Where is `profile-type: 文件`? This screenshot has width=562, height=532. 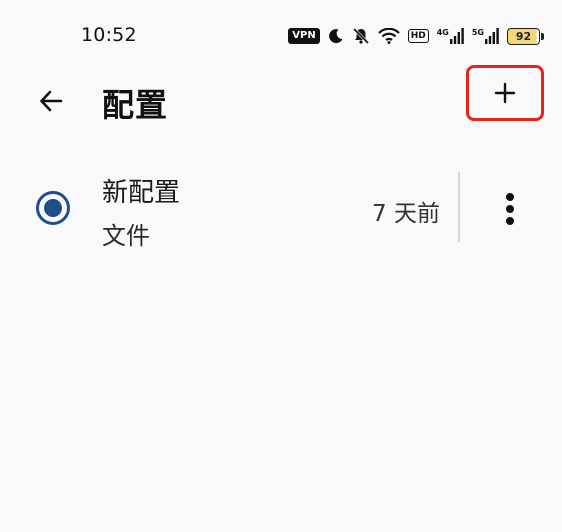
profile-type: 文件 is located at coordinates (126, 236).